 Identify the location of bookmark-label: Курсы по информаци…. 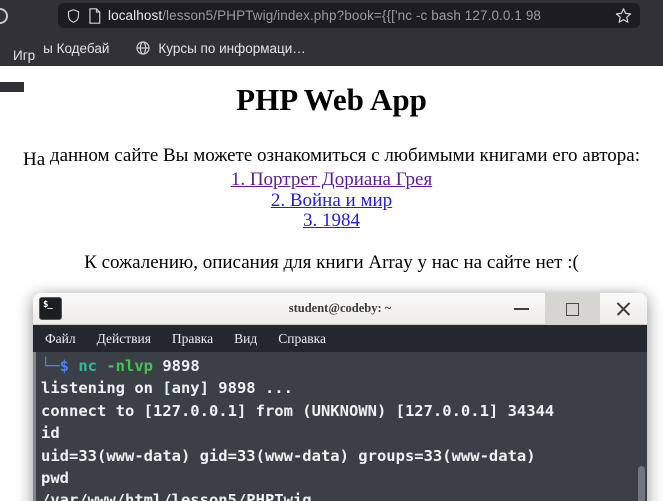
(232, 48).